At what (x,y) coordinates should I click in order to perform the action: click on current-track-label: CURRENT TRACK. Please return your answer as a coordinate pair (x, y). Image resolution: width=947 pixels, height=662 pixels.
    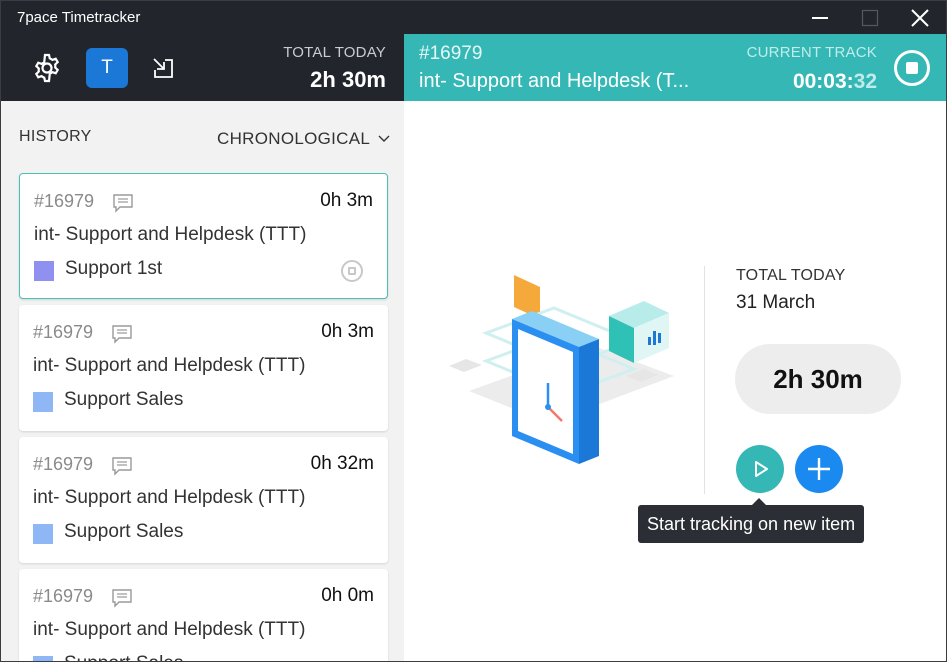
    Looking at the image, I should click on (811, 52).